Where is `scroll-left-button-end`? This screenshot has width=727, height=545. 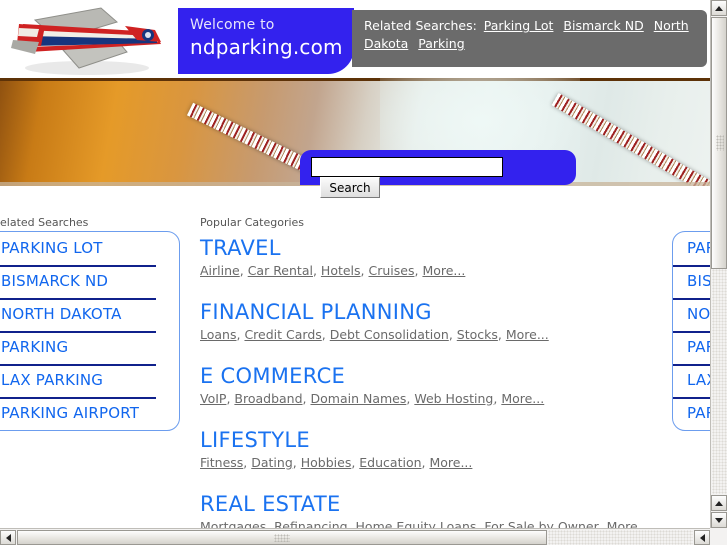
scroll-left-button-end is located at coordinates (702, 537).